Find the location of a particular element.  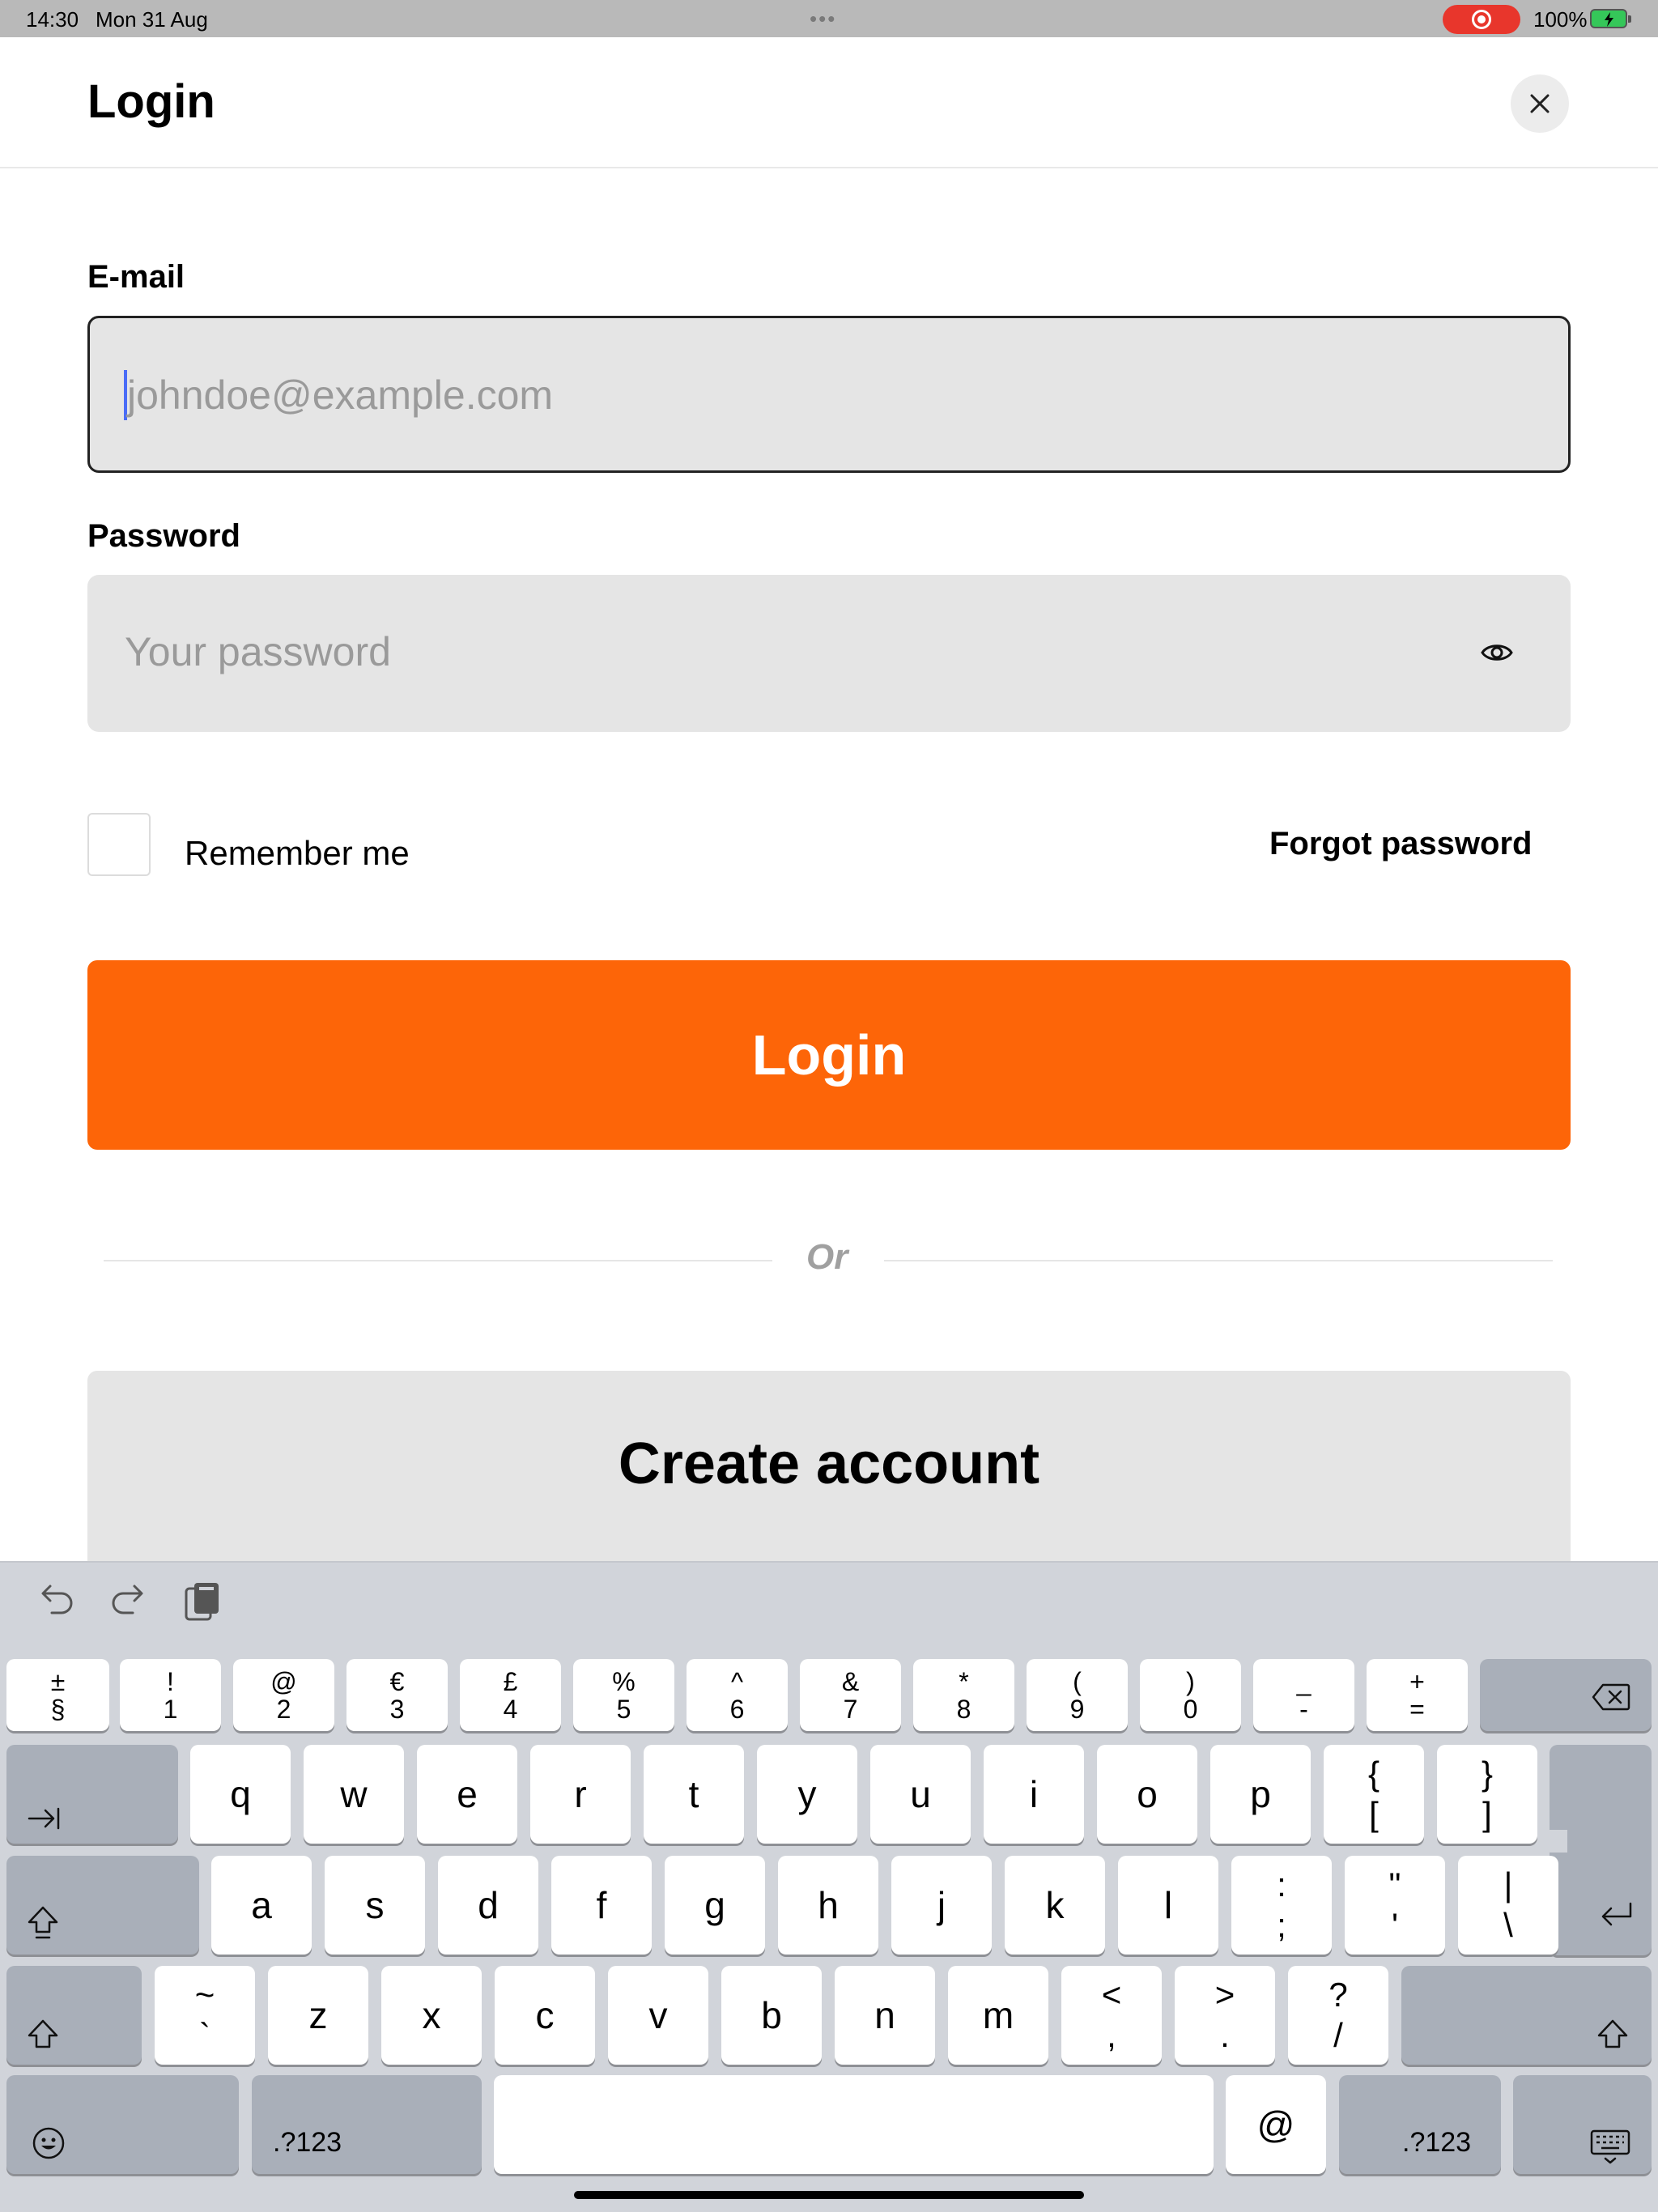

status-date: Mon 31 Aug is located at coordinates (152, 19).